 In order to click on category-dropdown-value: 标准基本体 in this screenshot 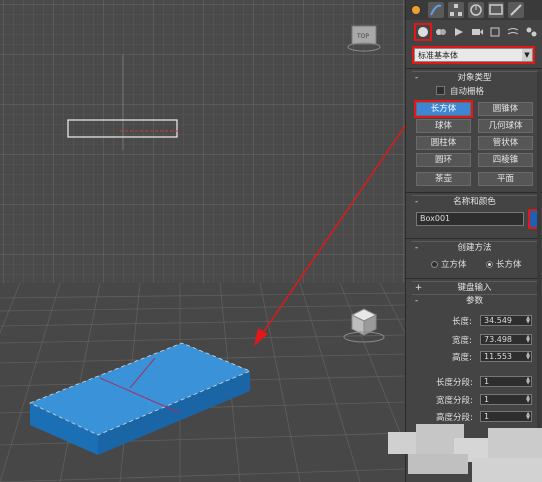, I will do `click(438, 55)`.